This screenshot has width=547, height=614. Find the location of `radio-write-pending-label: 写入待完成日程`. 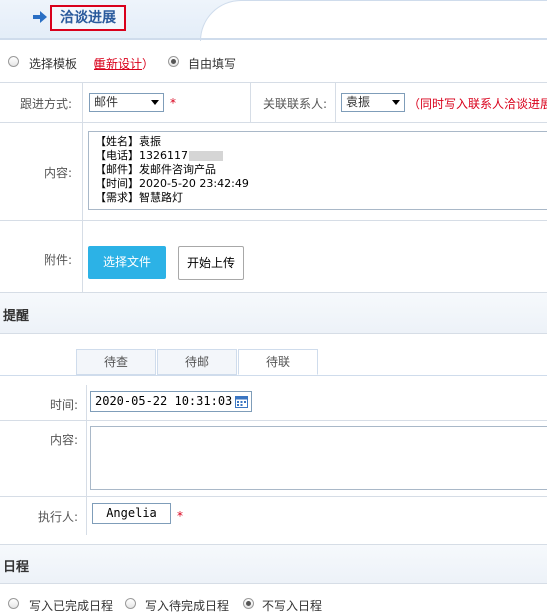

radio-write-pending-label: 写入待完成日程 is located at coordinates (187, 606).